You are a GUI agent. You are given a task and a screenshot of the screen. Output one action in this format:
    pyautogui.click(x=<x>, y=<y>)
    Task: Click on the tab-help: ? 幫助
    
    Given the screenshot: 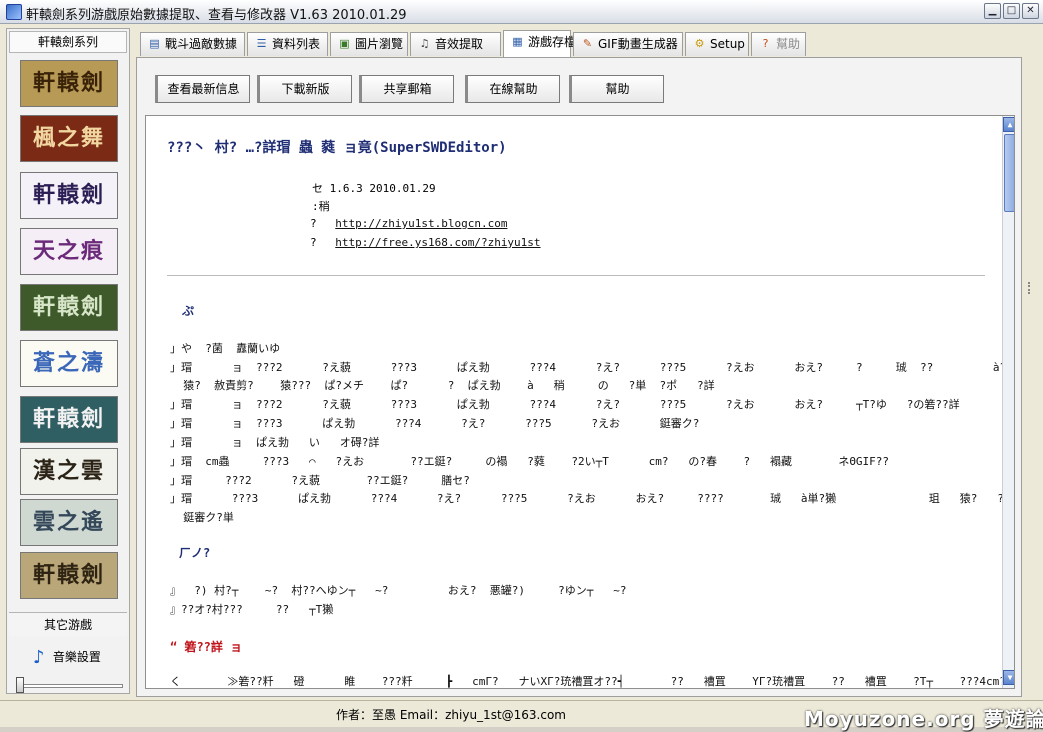 What is the action you would take?
    pyautogui.click(x=778, y=44)
    